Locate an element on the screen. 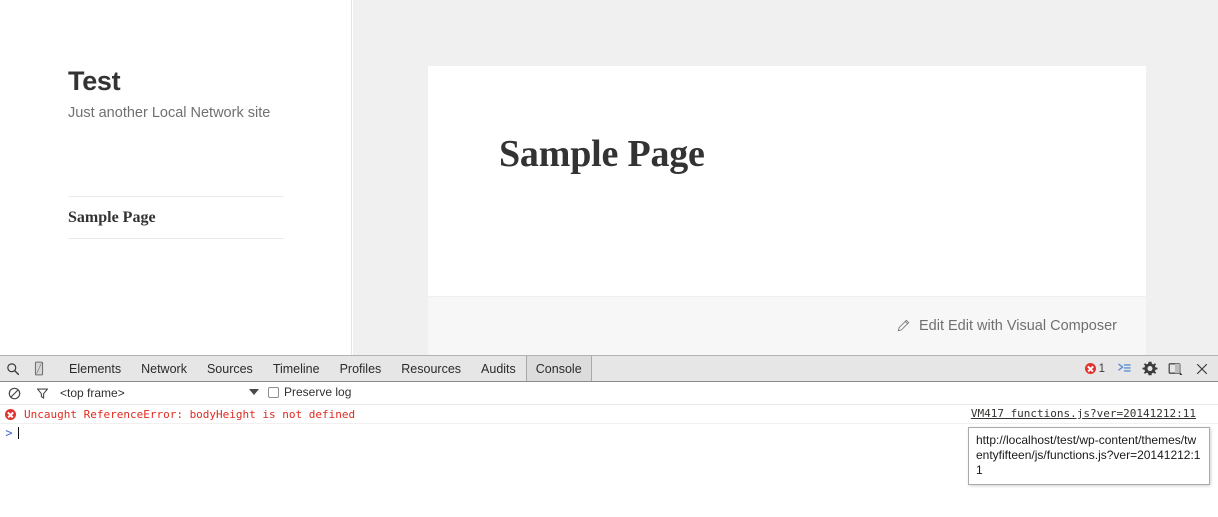  primary-navigation: Sample Page is located at coordinates (176, 217).